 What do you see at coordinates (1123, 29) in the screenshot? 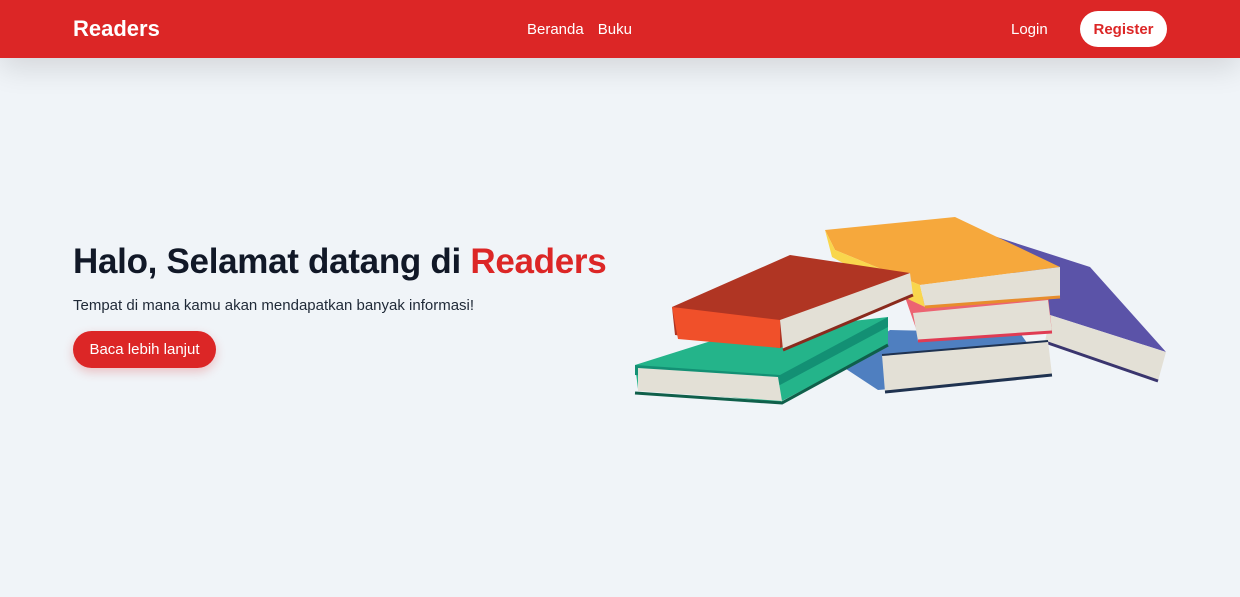
I see `register-button: Register` at bounding box center [1123, 29].